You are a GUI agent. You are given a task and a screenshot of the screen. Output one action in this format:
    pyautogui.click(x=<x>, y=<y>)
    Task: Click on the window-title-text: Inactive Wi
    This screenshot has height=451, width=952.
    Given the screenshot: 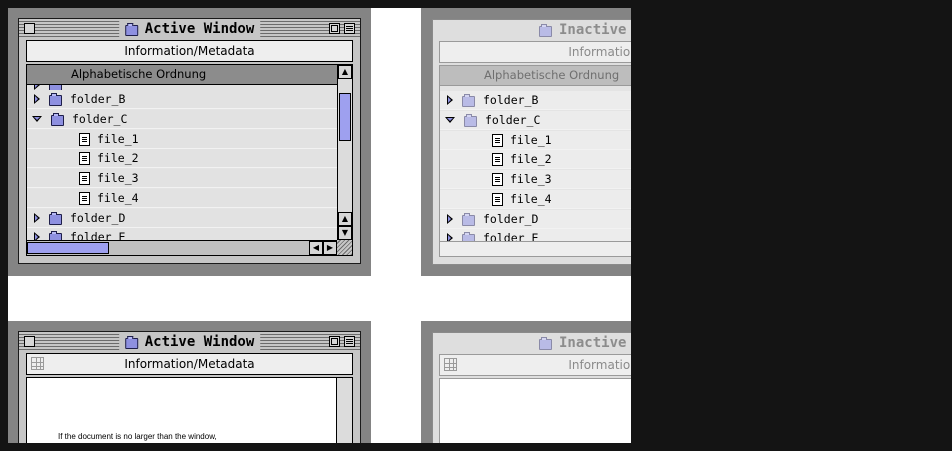 What is the action you would take?
    pyautogui.click(x=595, y=30)
    